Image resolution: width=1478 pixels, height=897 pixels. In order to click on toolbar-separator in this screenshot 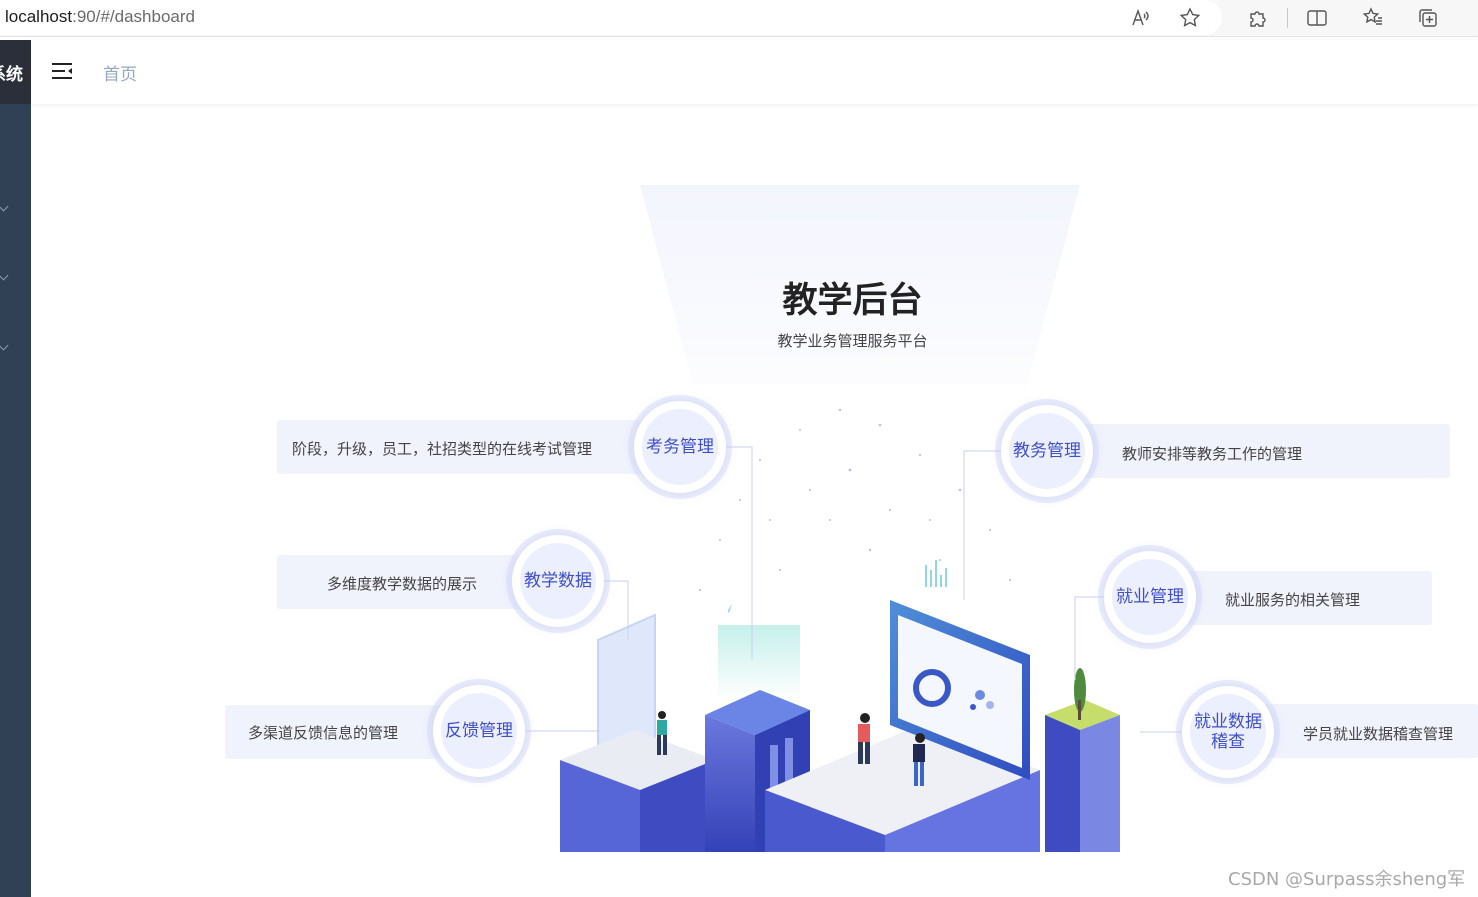, I will do `click(1287, 18)`.